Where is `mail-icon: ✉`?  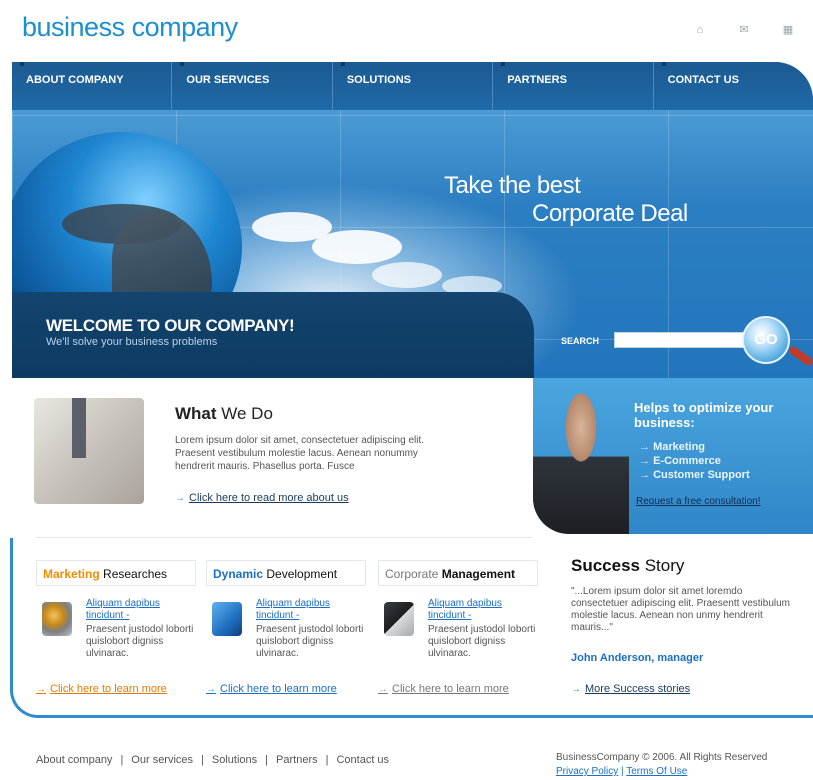 mail-icon: ✉ is located at coordinates (744, 30).